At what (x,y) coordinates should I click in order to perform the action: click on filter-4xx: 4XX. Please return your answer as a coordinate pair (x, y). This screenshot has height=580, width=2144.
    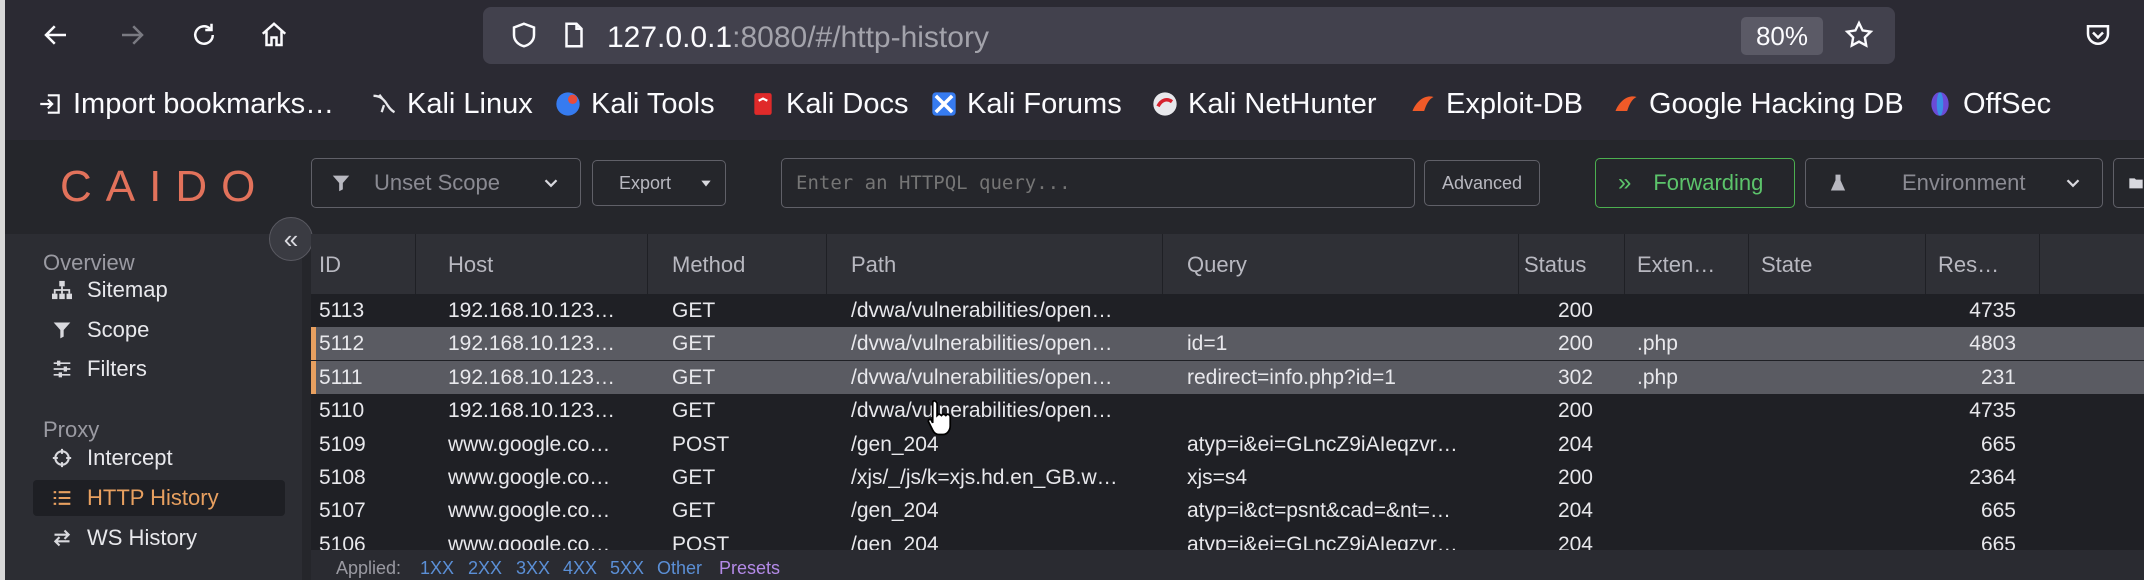
    Looking at the image, I should click on (580, 568).